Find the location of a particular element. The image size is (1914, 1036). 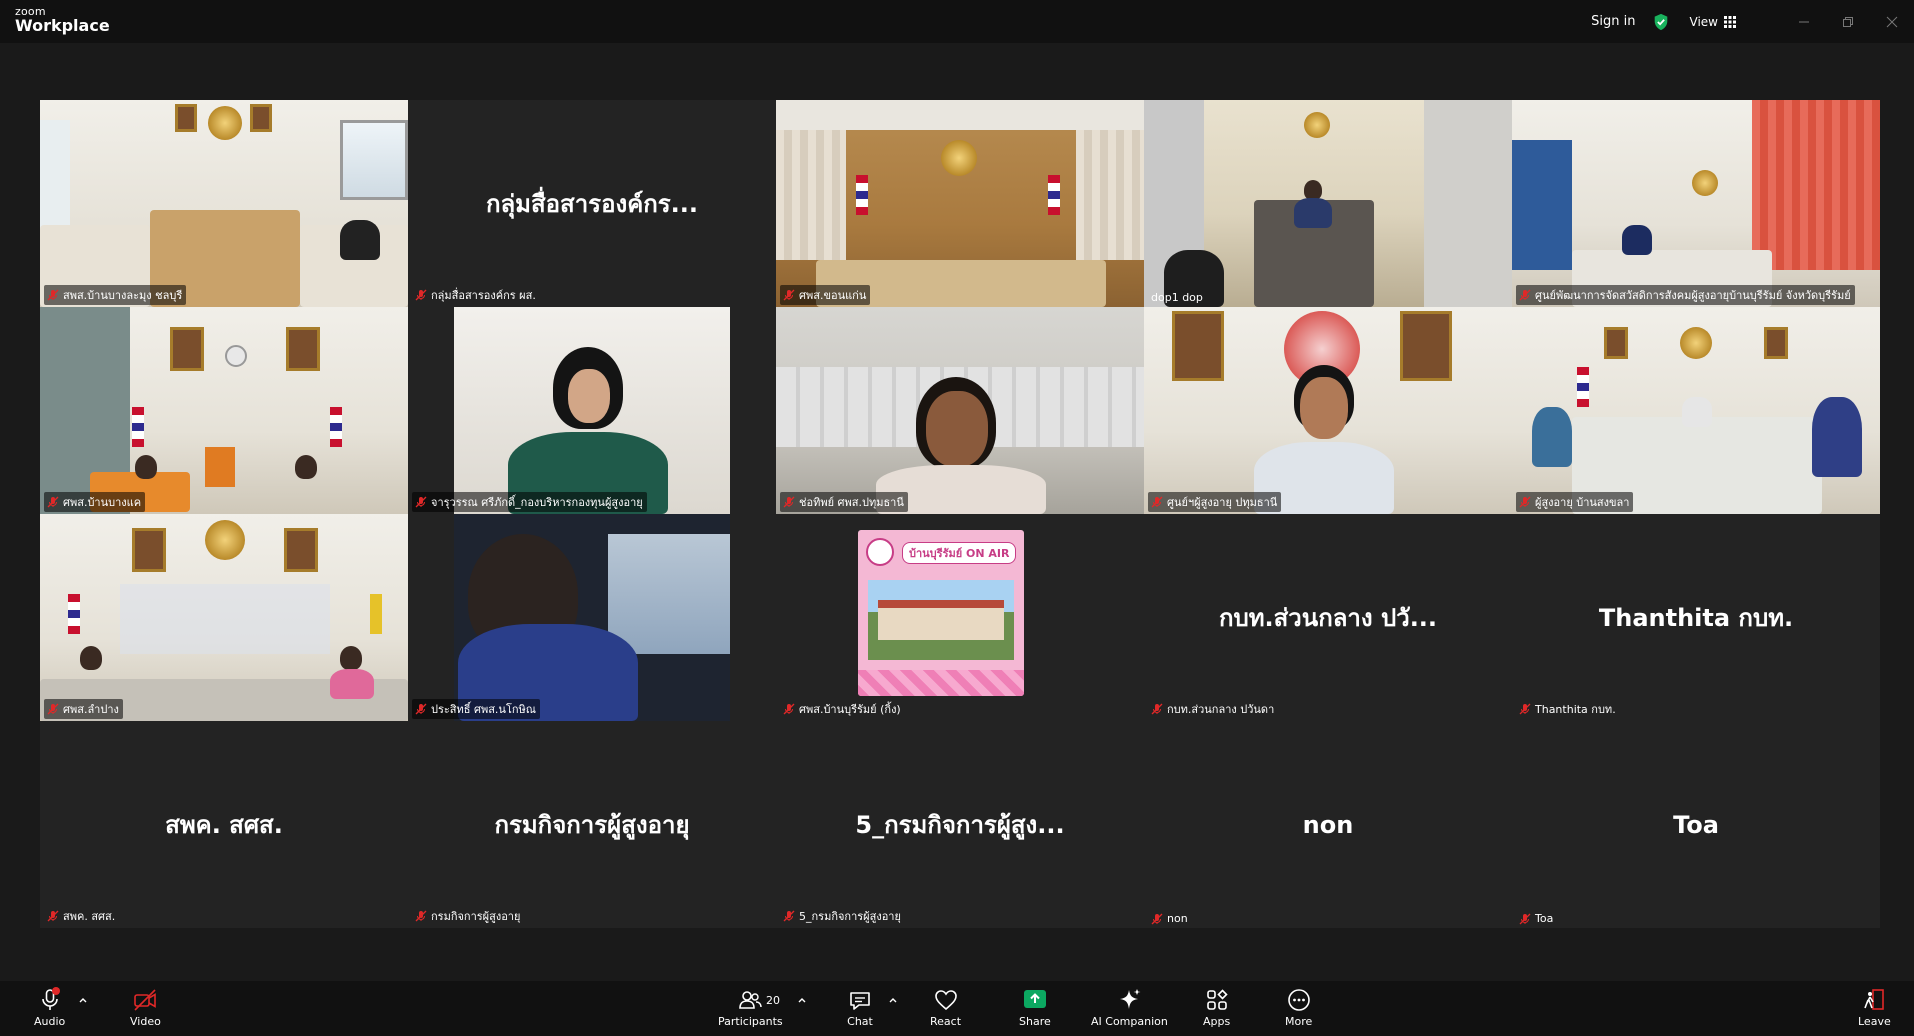

zoom-workplace-logo: zoom Workplace is located at coordinates (62, 20).